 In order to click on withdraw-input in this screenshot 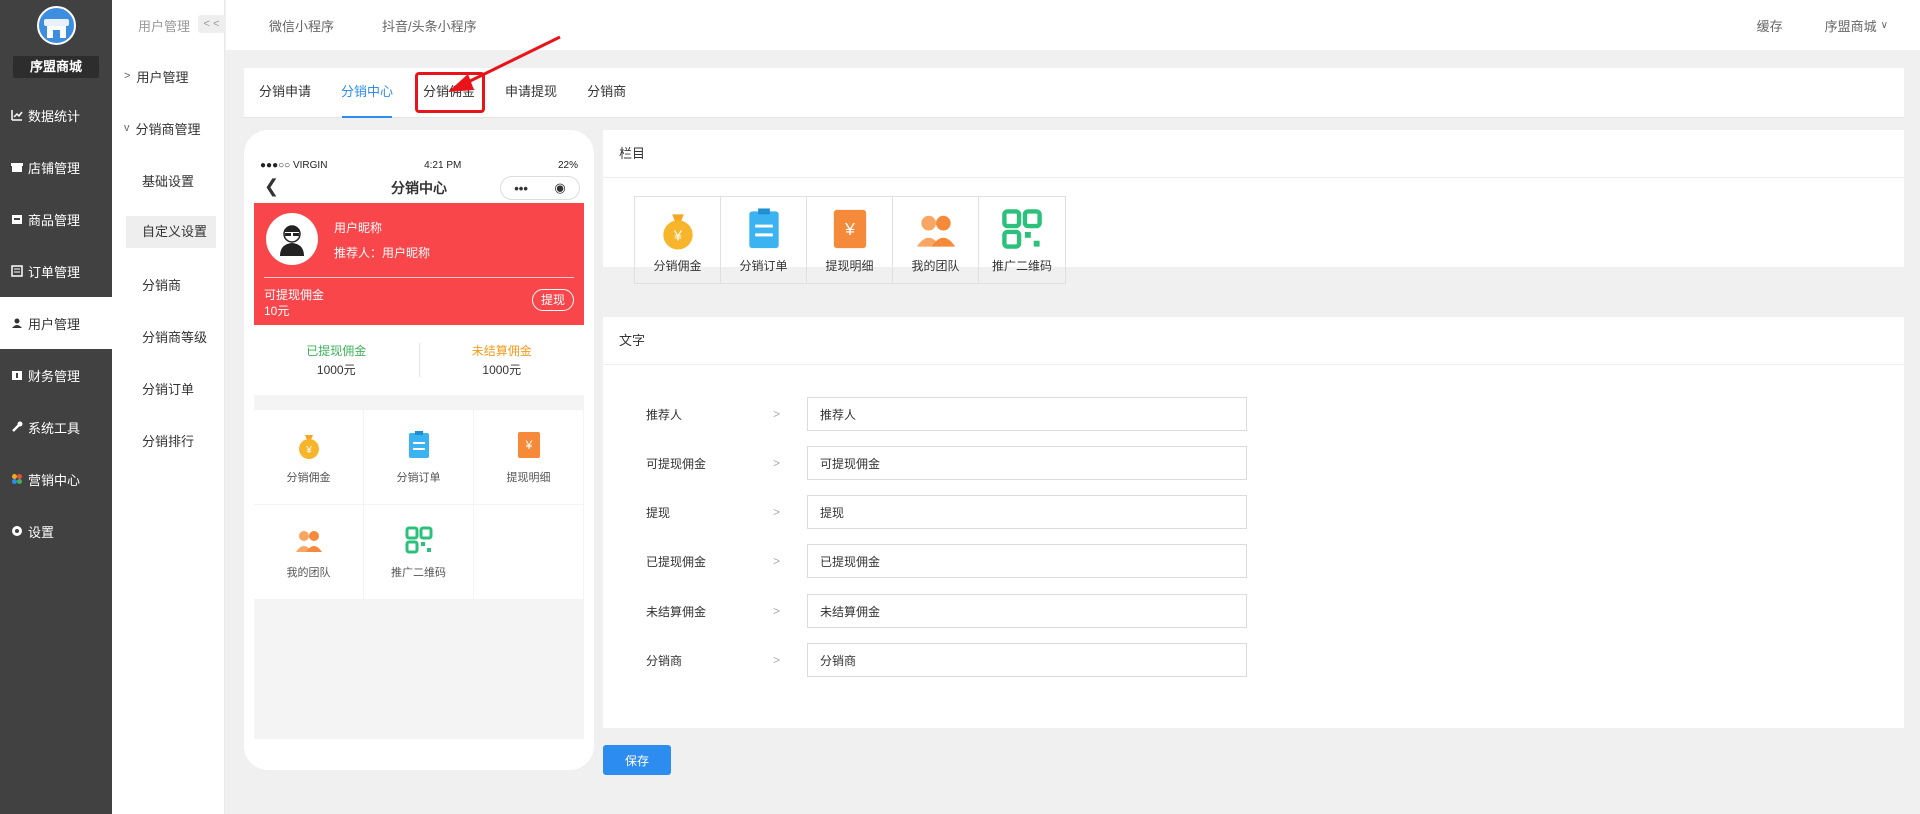, I will do `click(1027, 512)`.